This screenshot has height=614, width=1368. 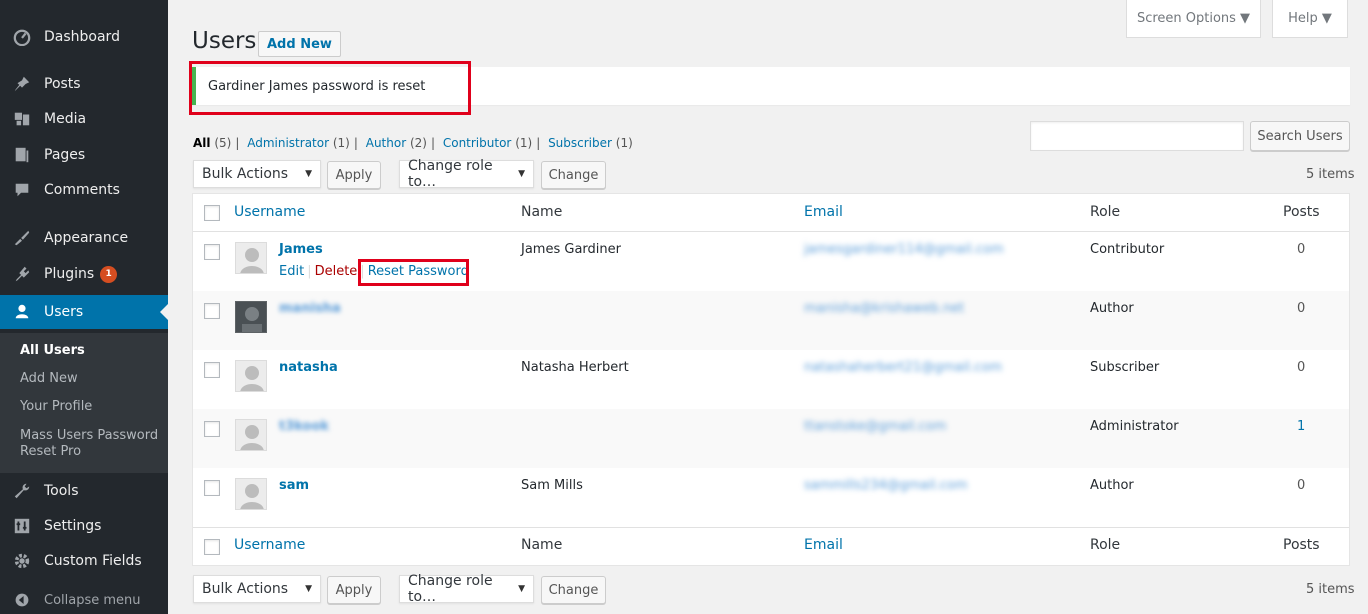 I want to click on users-icon, so click(x=22, y=312).